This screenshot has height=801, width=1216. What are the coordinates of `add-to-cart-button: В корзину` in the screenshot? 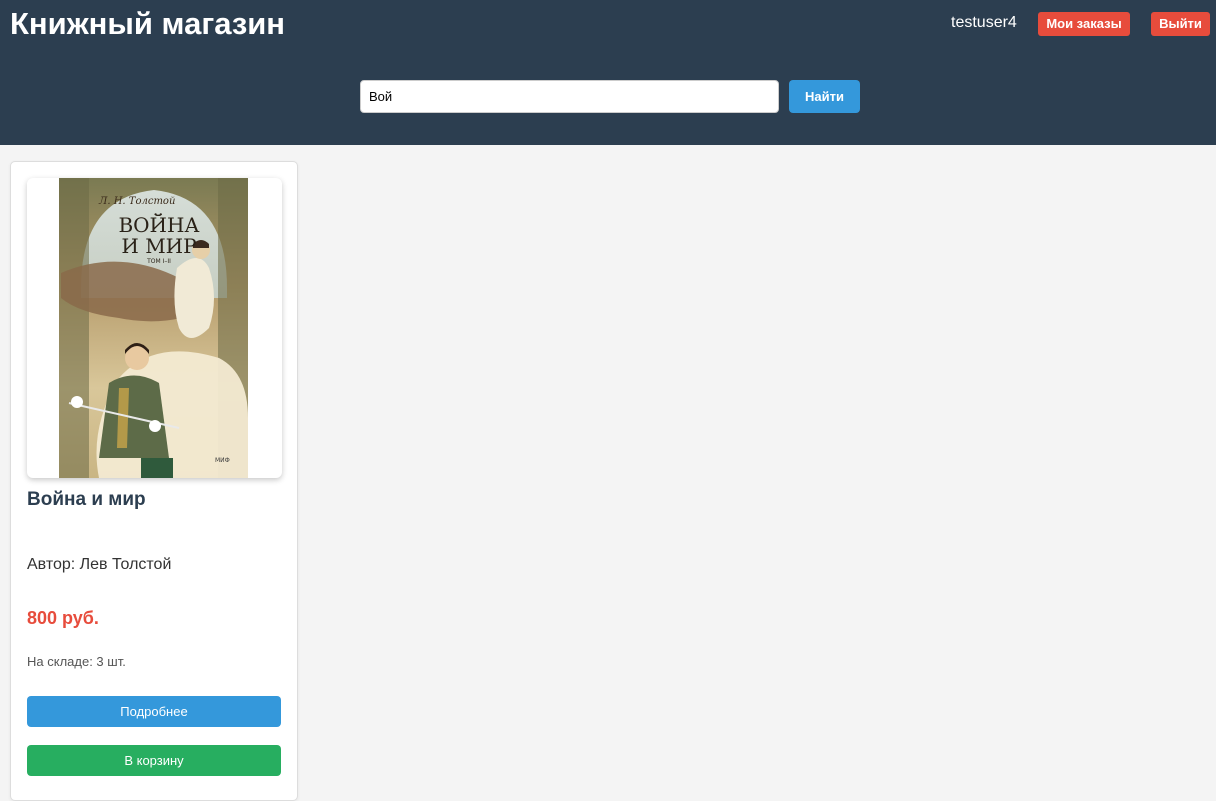 It's located at (154, 760).